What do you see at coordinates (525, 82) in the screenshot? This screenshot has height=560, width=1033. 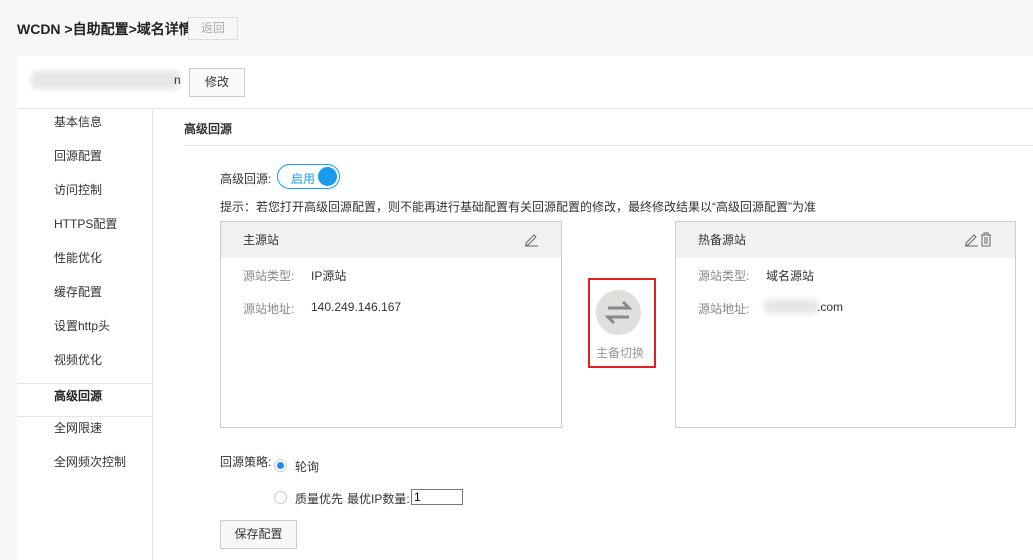 I see `domain-row: n` at bounding box center [525, 82].